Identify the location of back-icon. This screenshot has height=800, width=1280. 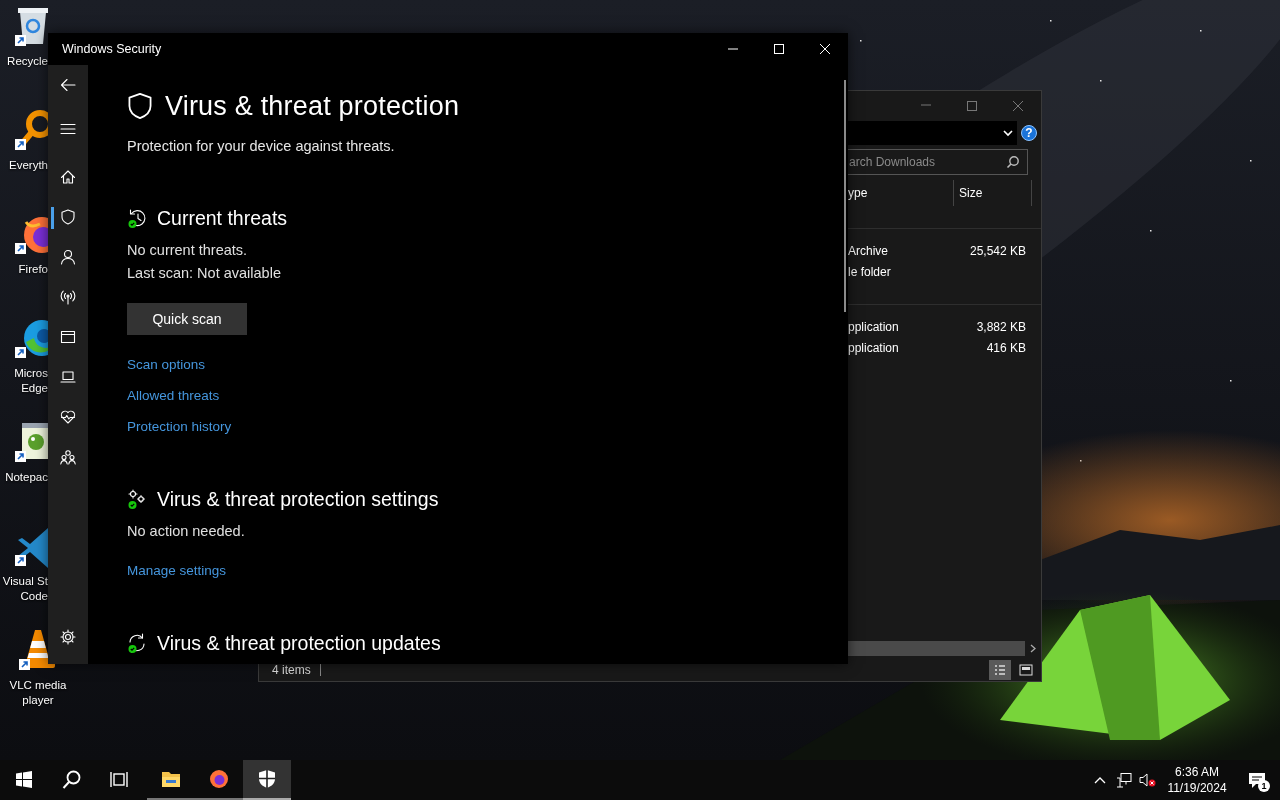
(68, 85).